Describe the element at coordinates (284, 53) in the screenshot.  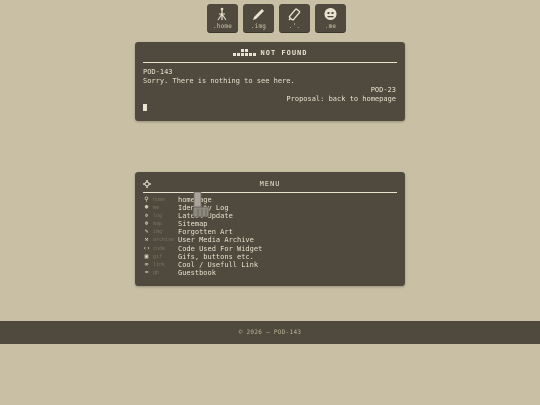
I see `not-found-title: NOT FOUND` at that location.